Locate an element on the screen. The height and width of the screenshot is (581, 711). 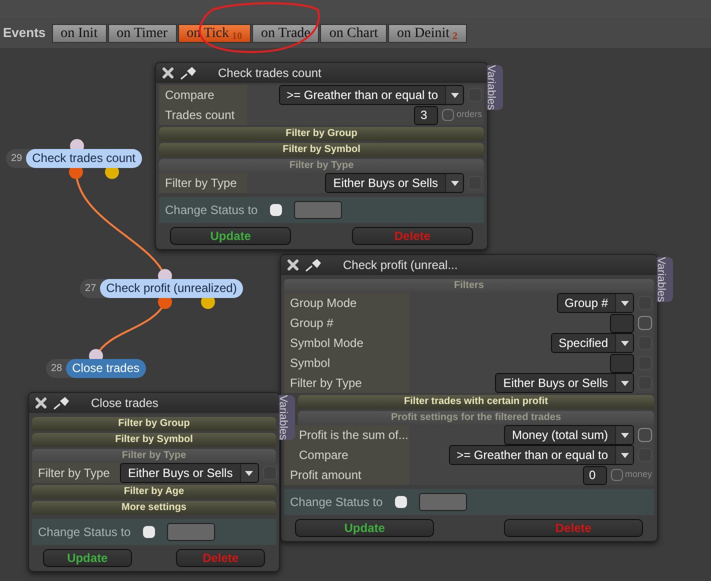
text-input is located at coordinates (622, 323).